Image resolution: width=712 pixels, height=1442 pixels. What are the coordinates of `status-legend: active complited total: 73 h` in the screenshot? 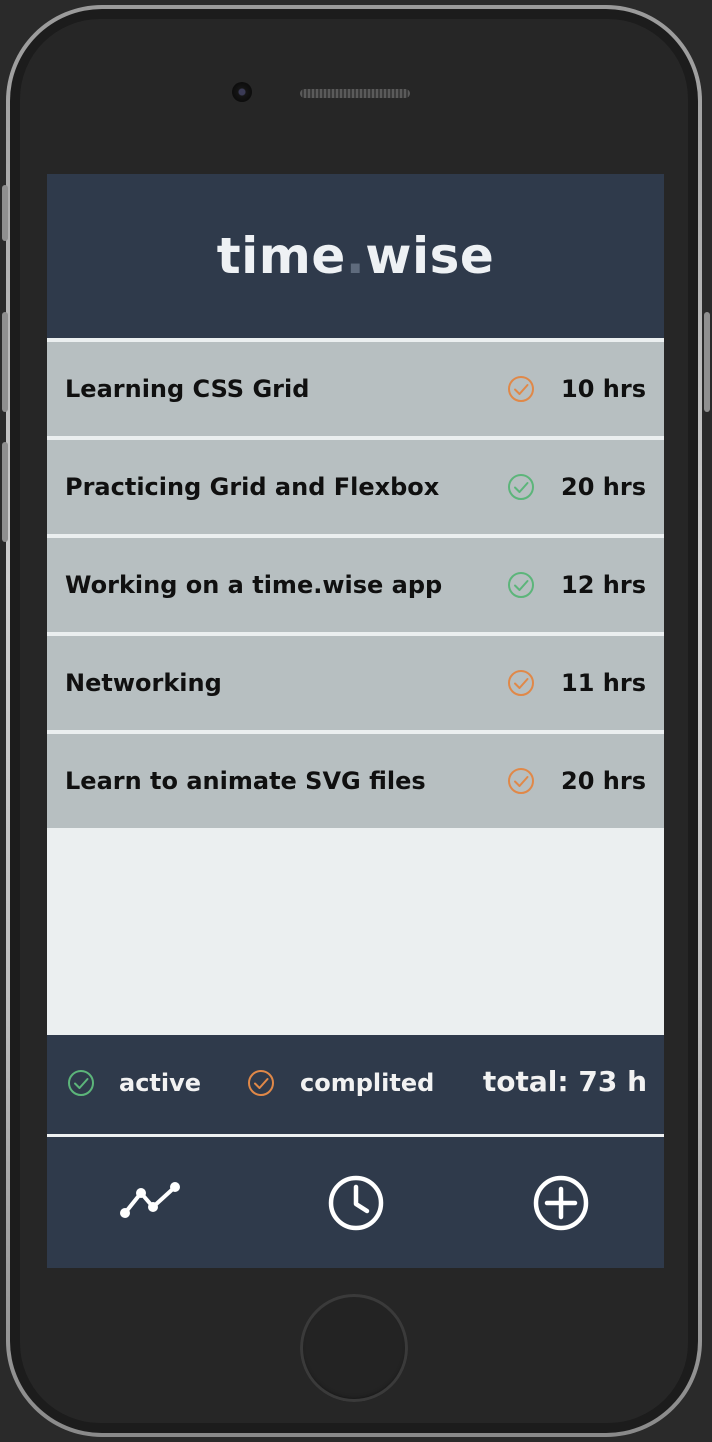 It's located at (355, 1084).